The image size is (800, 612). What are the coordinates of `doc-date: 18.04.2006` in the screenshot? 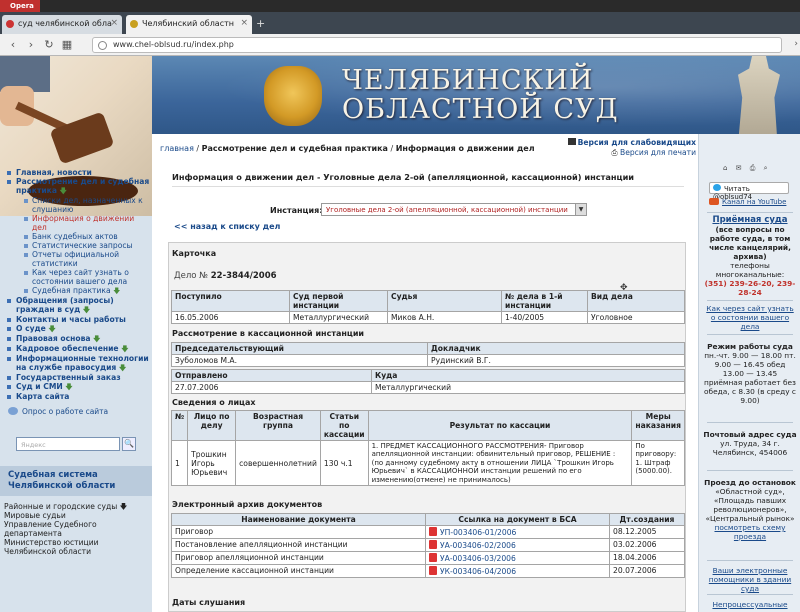 It's located at (647, 558).